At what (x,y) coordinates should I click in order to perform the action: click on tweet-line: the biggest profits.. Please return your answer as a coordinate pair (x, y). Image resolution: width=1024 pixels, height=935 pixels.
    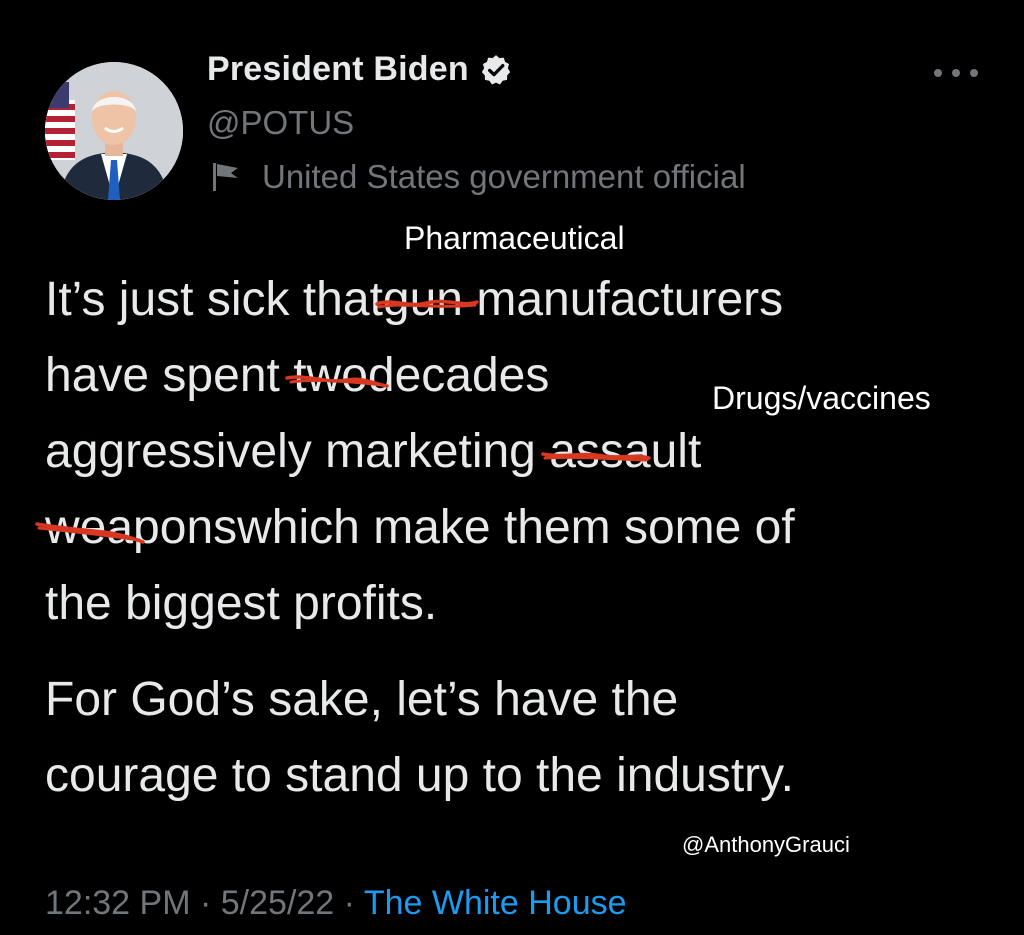
    Looking at the image, I should click on (241, 603).